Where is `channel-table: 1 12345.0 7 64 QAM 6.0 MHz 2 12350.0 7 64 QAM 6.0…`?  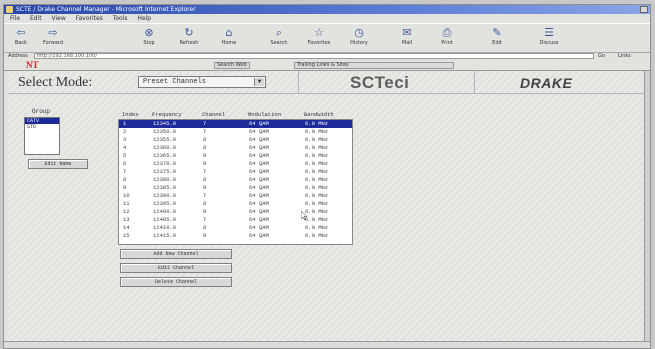
channel-table: 1 12345.0 7 64 QAM 6.0 MHz 2 12350.0 7 64 QAM 6.0… is located at coordinates (235, 182).